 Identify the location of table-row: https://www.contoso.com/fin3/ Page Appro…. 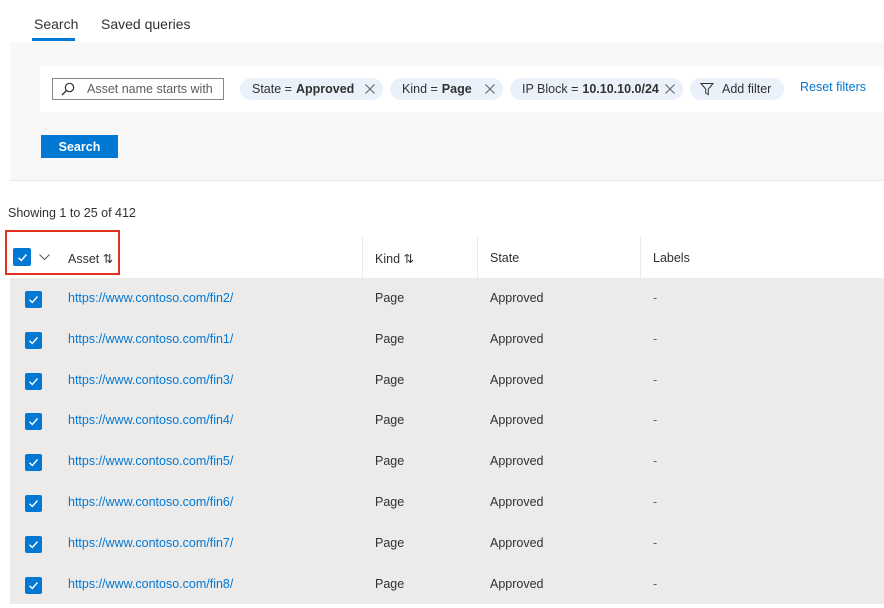
(447, 380).